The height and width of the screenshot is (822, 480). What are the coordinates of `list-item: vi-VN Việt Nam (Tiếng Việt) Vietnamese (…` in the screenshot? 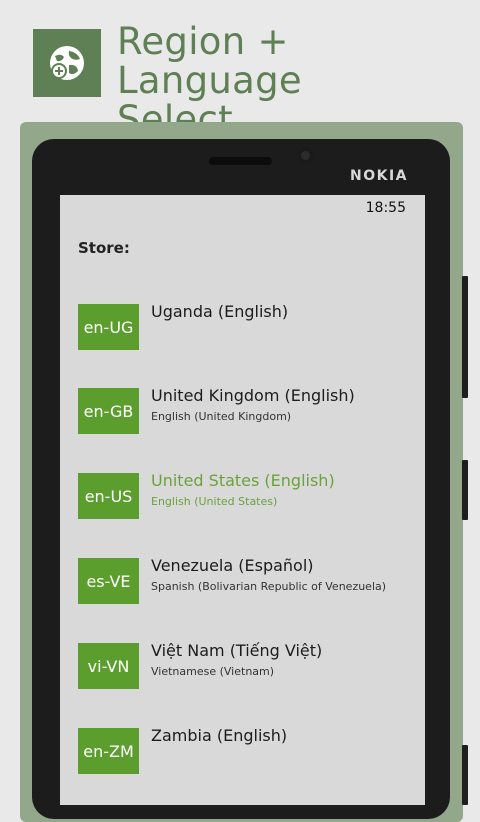 It's located at (248, 667).